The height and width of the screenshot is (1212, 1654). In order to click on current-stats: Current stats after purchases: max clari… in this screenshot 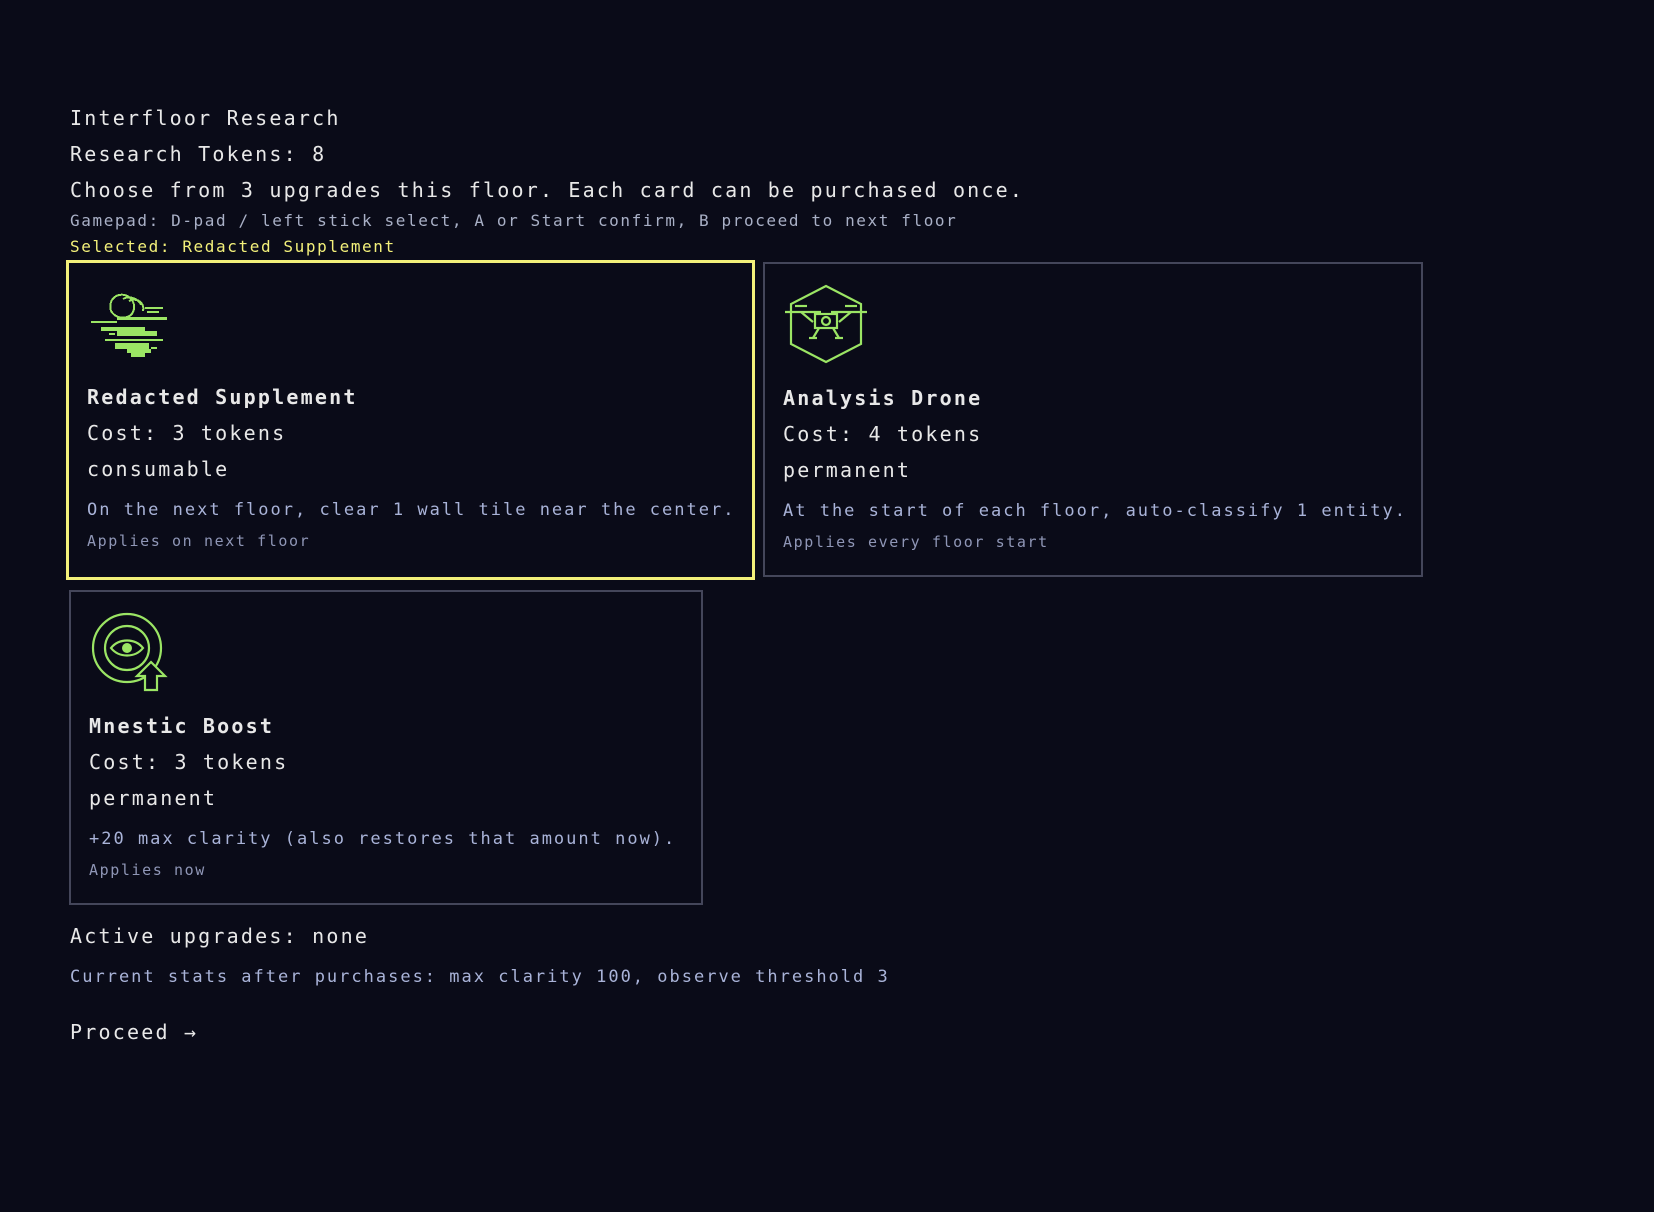, I will do `click(480, 977)`.